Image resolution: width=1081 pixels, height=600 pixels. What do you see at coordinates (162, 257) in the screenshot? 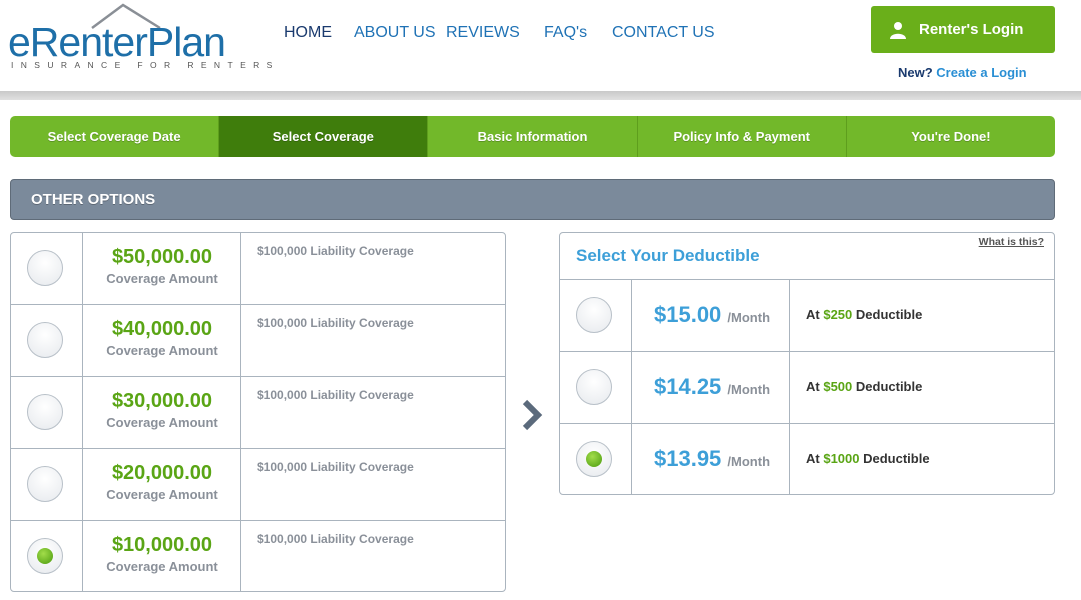
I see `coverage-amount: $50,000.00` at bounding box center [162, 257].